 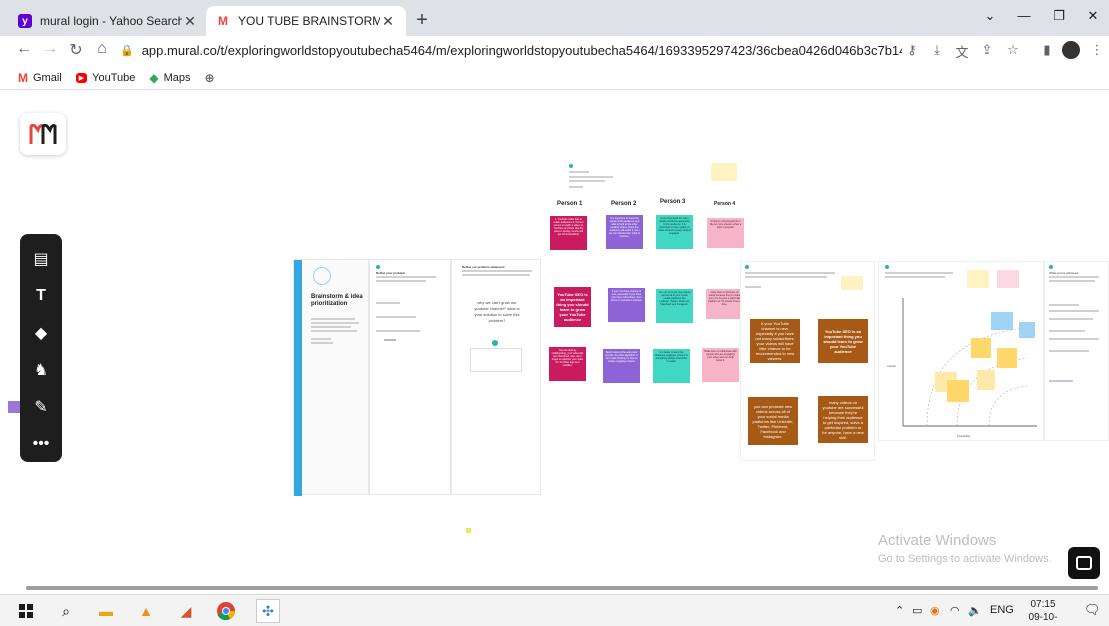 I want to click on restore-icon: ❐, so click(x=1059, y=16).